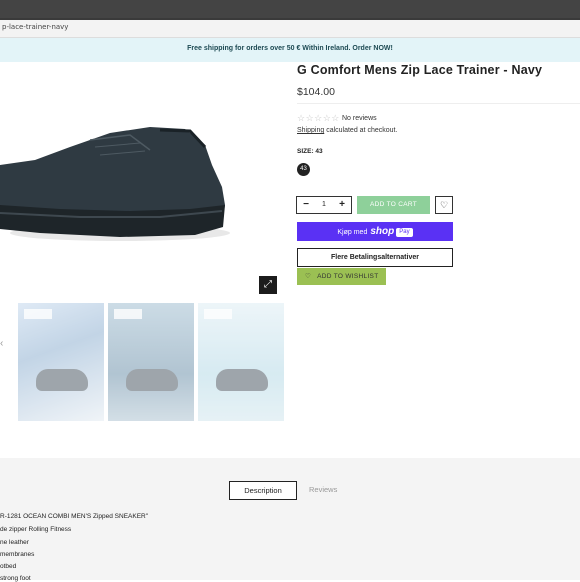 The height and width of the screenshot is (582, 580). I want to click on tab-description: Description, so click(263, 490).